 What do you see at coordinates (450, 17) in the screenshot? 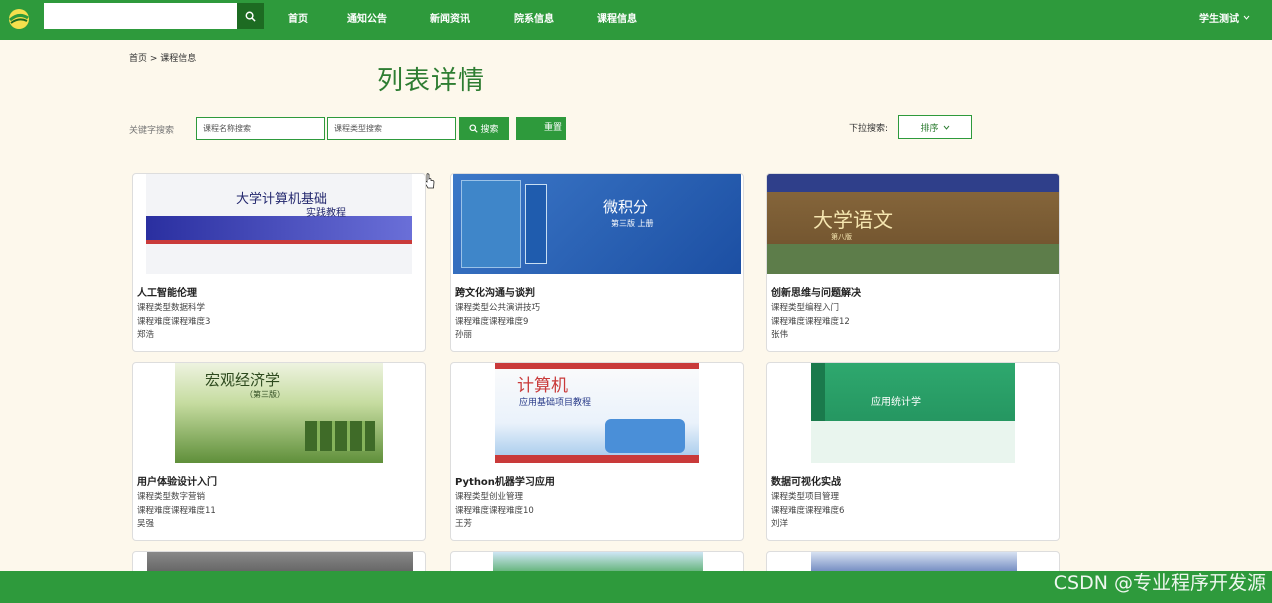
I see `nav-item-news: 新闻资讯` at bounding box center [450, 17].